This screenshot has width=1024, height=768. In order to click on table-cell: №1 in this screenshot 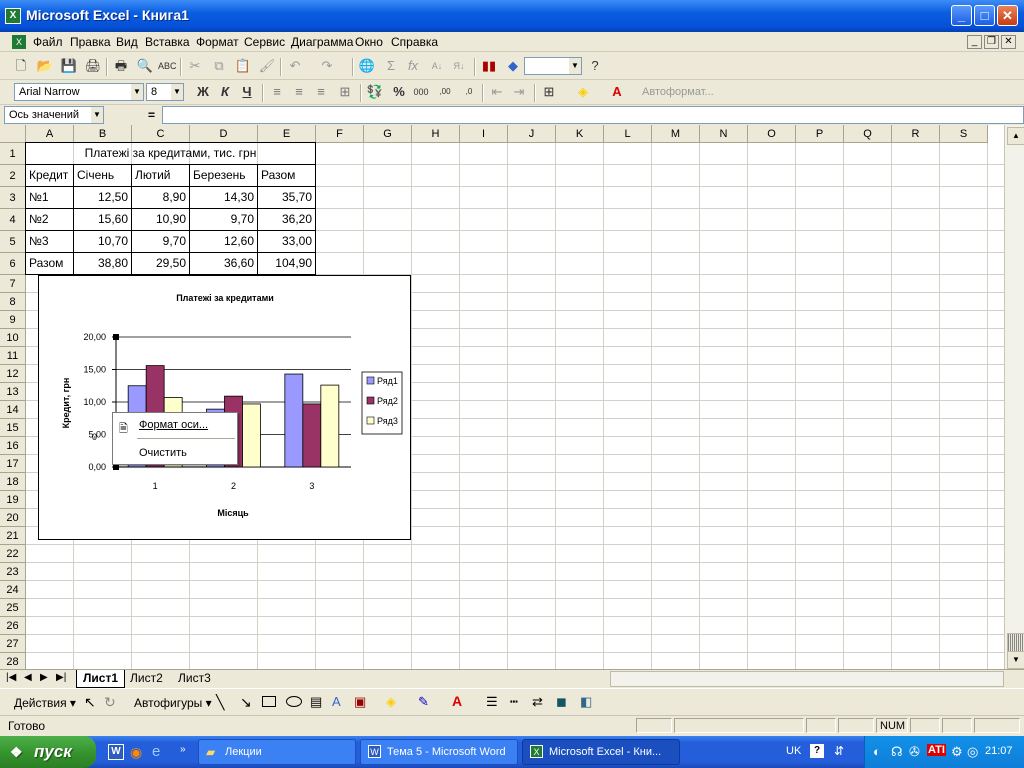, I will do `click(49, 197)`.